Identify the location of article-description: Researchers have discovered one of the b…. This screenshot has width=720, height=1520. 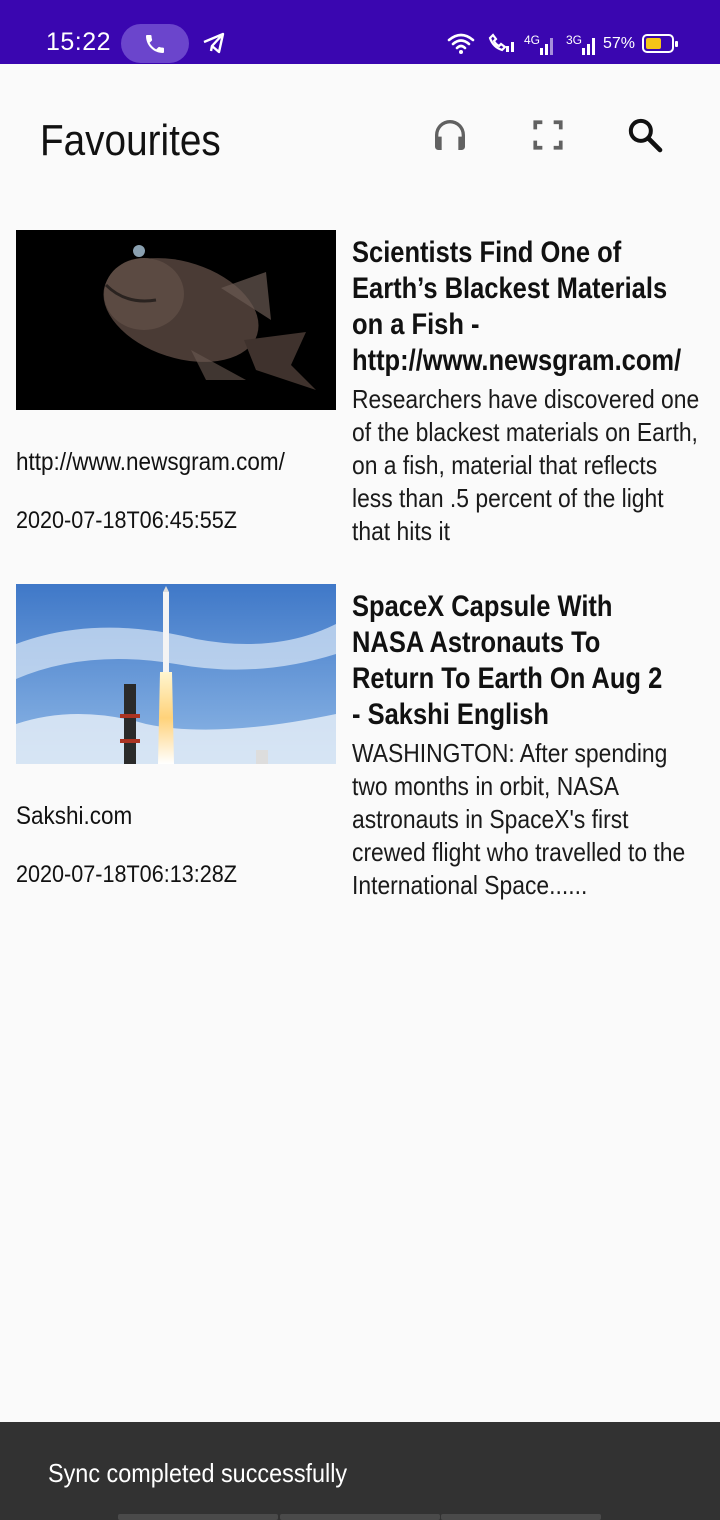
(526, 465).